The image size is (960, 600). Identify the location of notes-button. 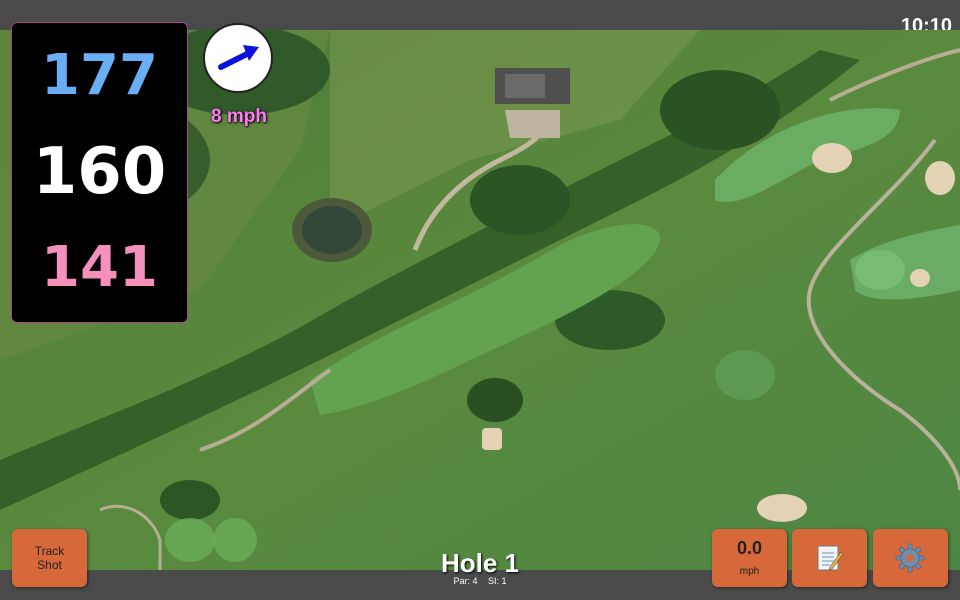
(829, 558).